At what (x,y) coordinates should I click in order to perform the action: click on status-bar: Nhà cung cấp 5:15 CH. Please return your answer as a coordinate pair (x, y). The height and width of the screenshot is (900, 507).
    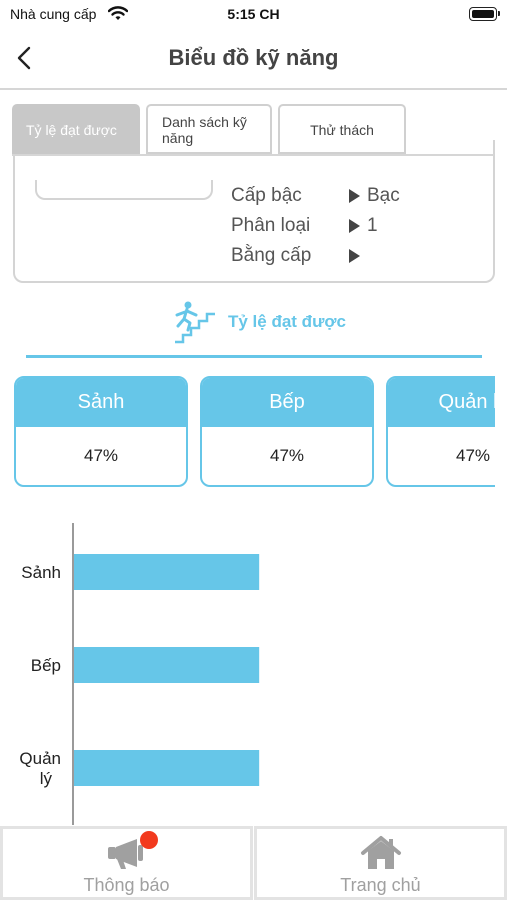
    Looking at the image, I should click on (253, 15).